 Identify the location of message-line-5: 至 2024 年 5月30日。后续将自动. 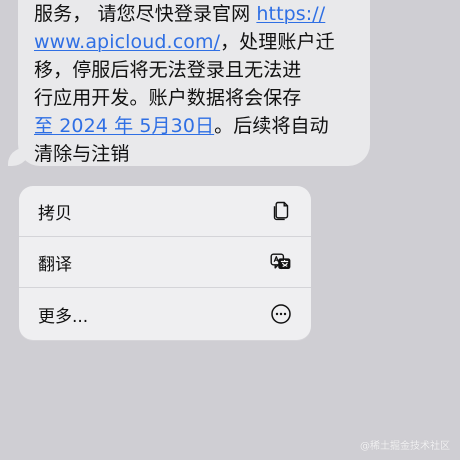
(197, 126).